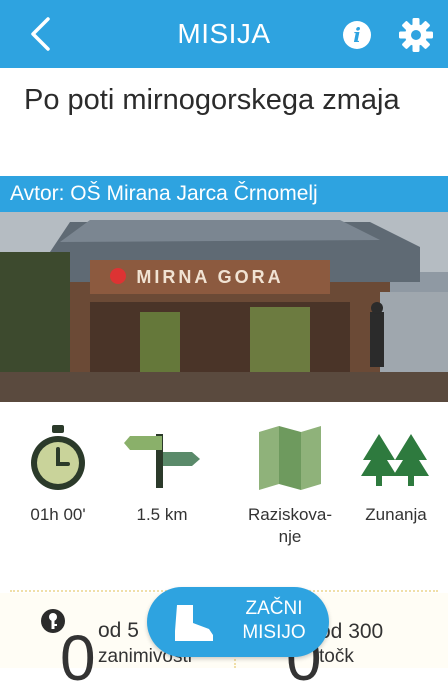 This screenshot has width=448, height=694. I want to click on mission-title: Po poti mirnogorskega zmaja, so click(212, 100).